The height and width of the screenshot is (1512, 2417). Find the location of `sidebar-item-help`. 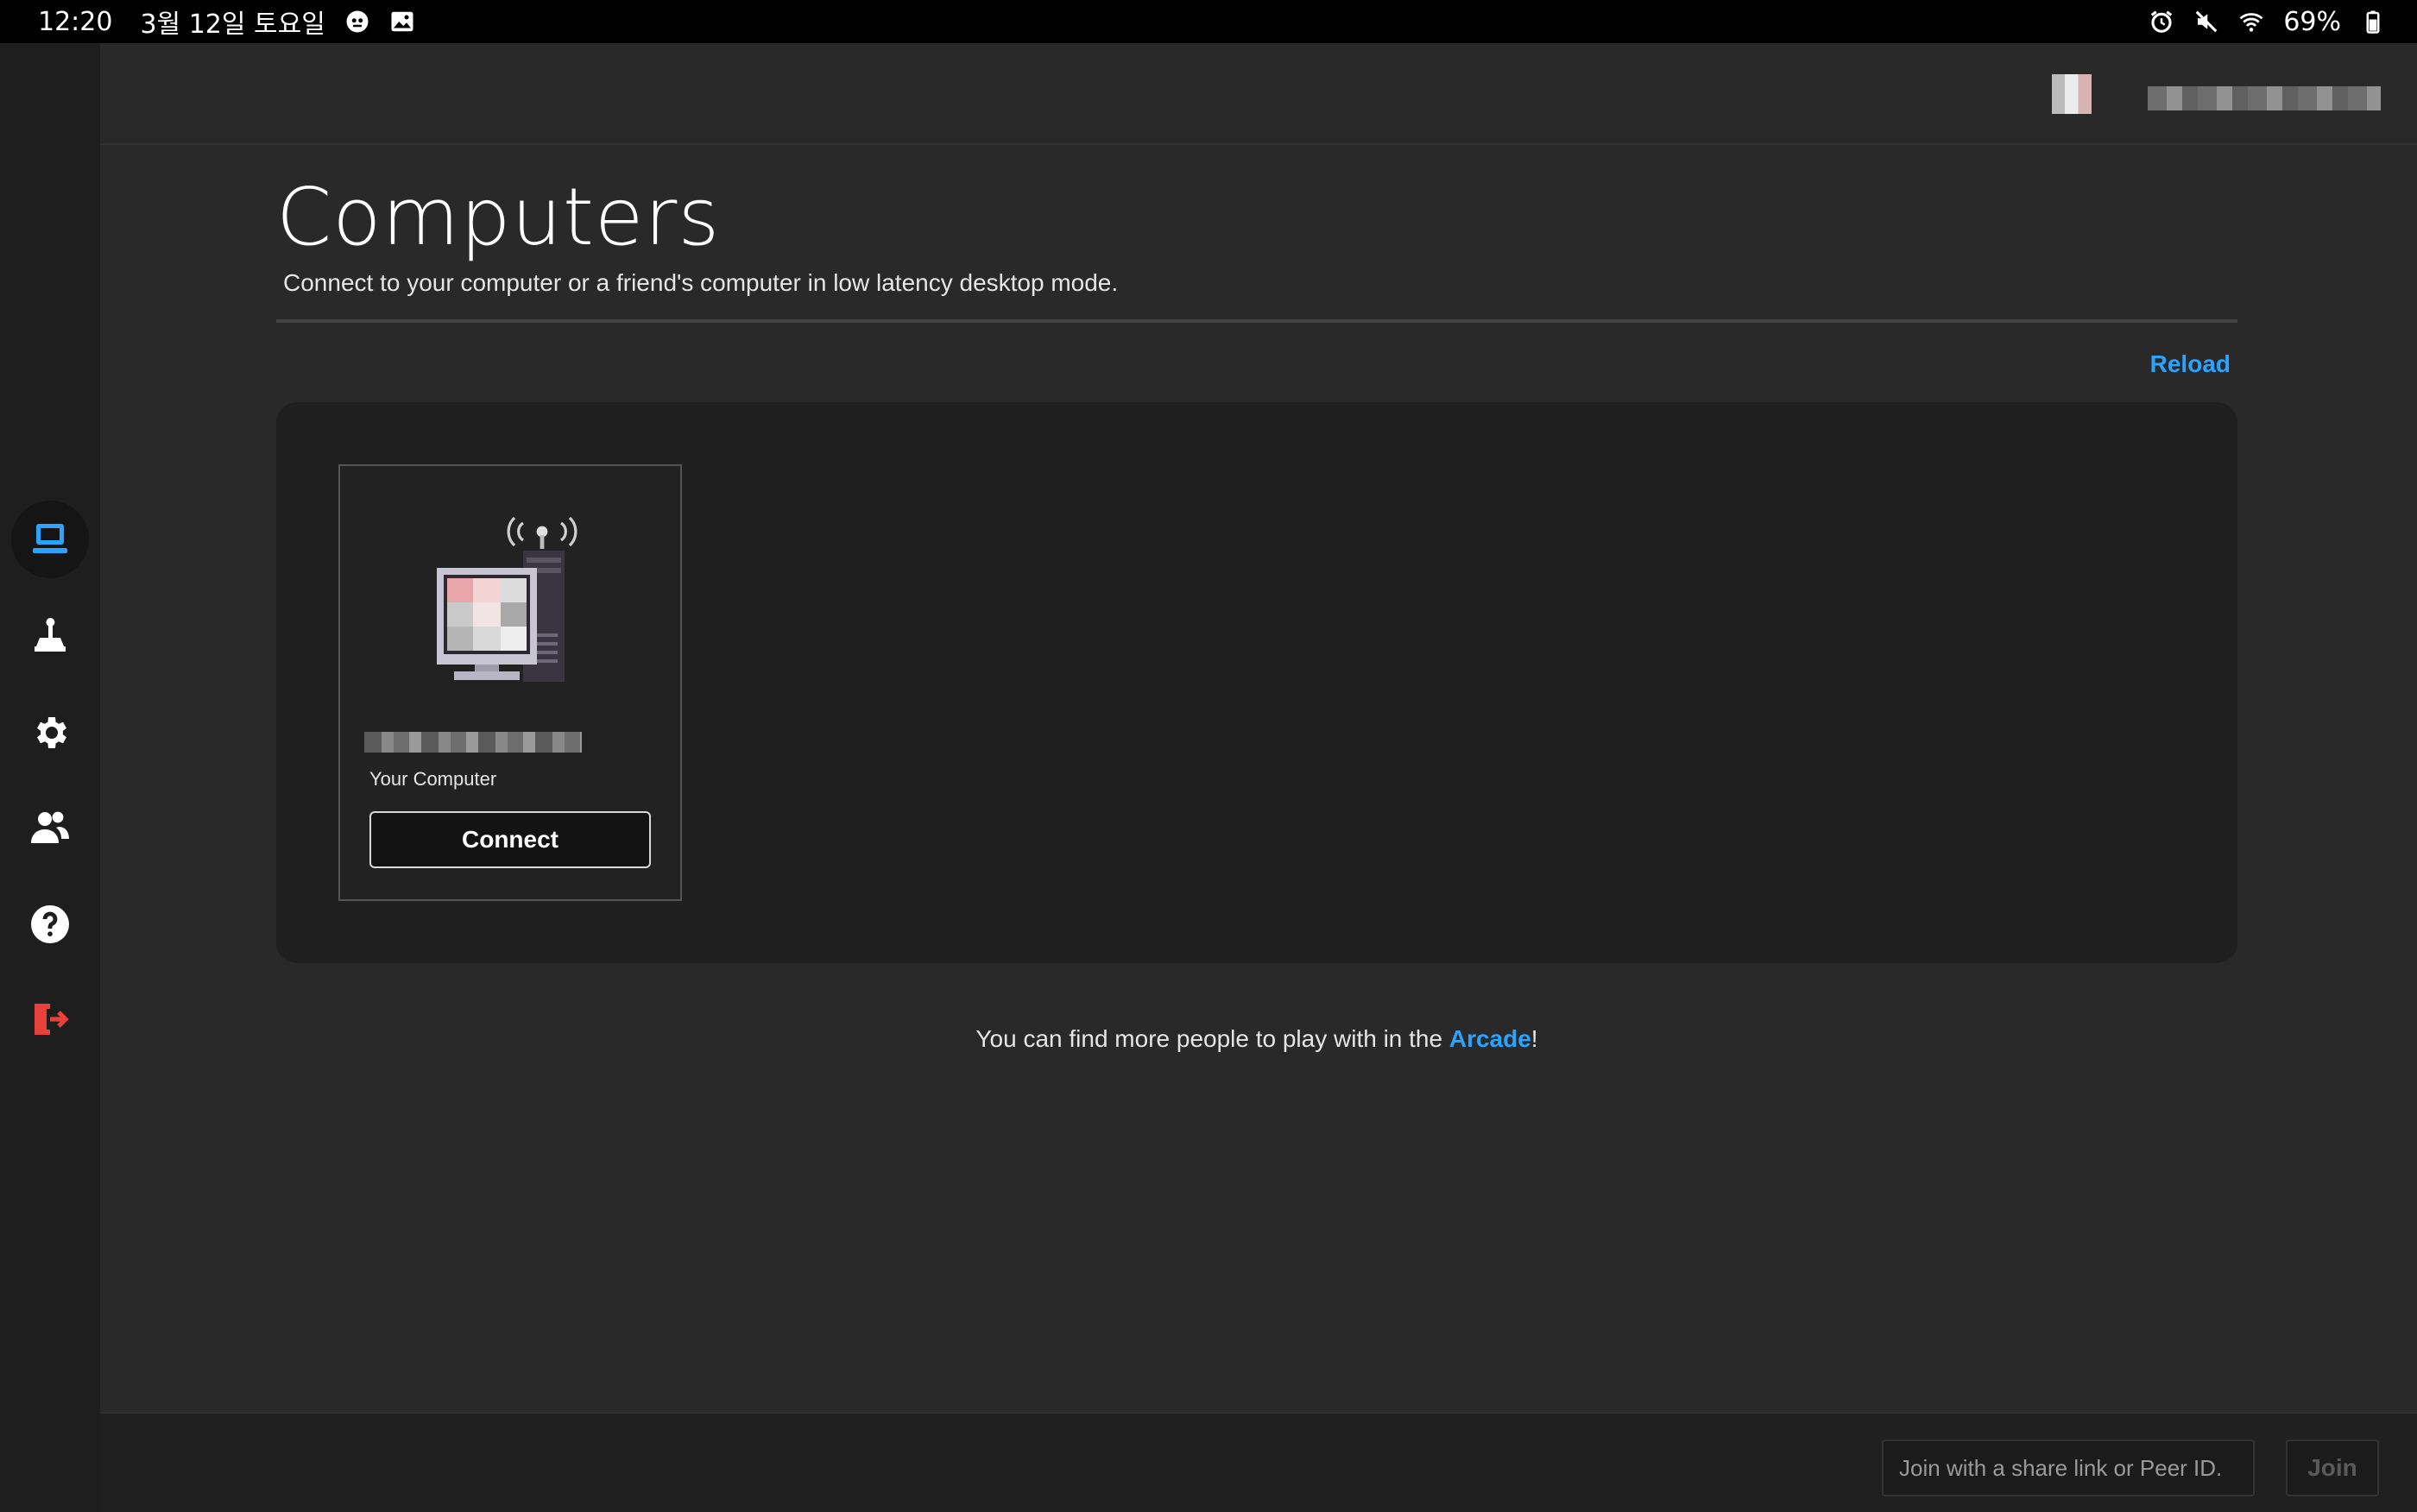

sidebar-item-help is located at coordinates (50, 924).